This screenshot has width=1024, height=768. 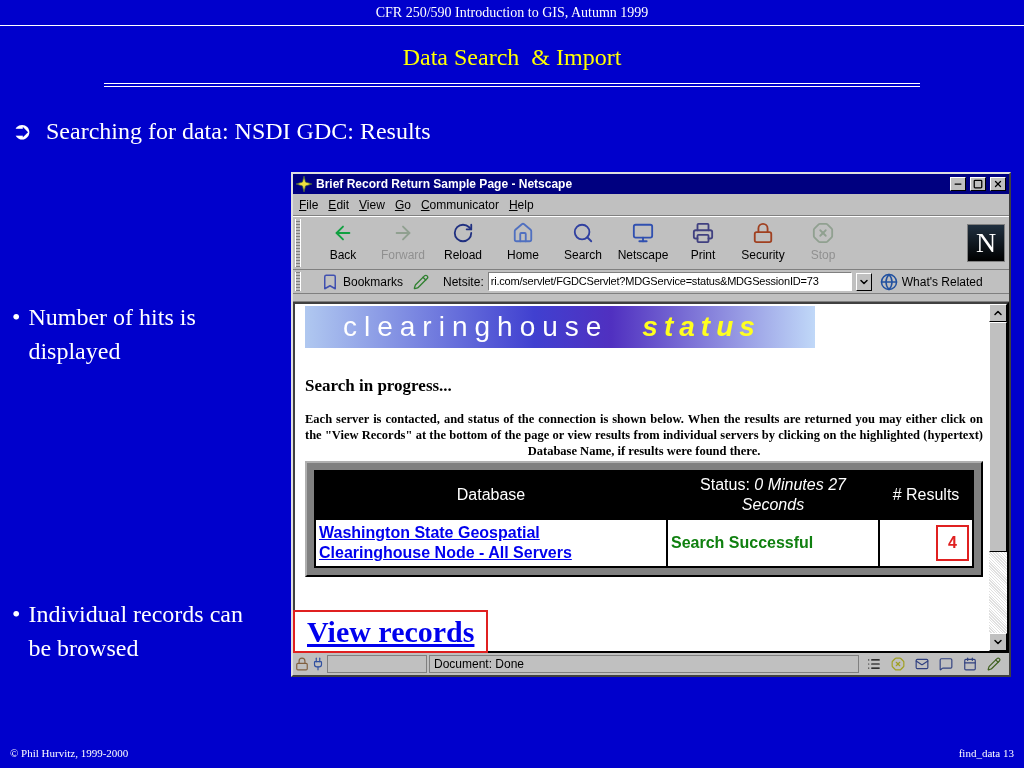 I want to click on view-records-link: View records, so click(x=391, y=631).